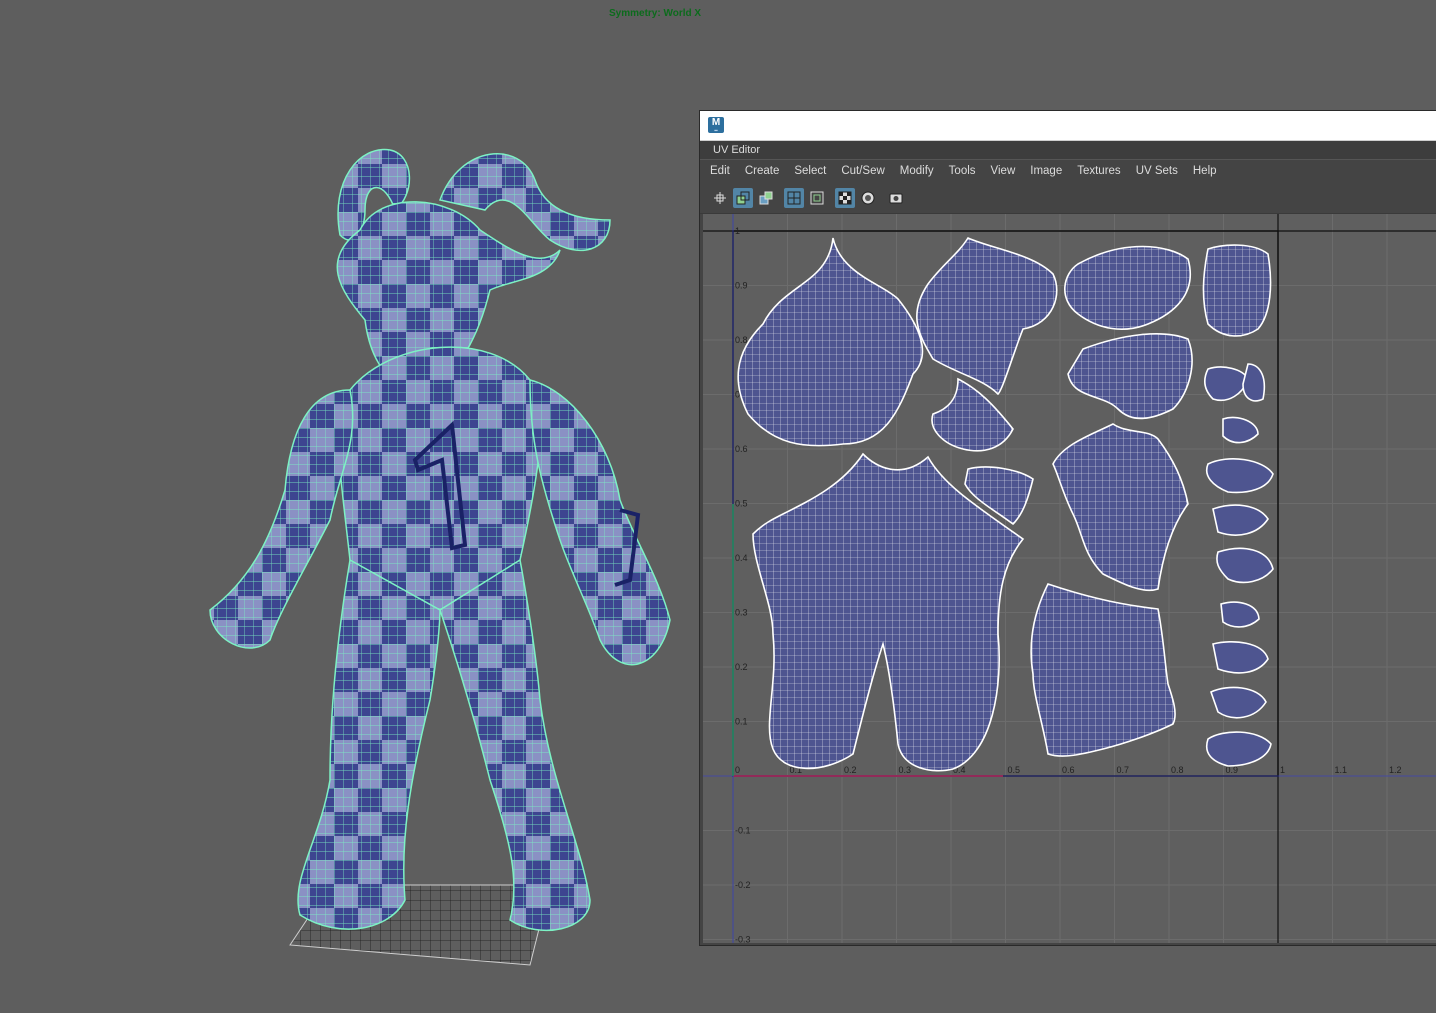 Image resolution: width=1436 pixels, height=1013 pixels. Describe the element at coordinates (741, 722) in the screenshot. I see `y-tick-label: 0.1` at that location.